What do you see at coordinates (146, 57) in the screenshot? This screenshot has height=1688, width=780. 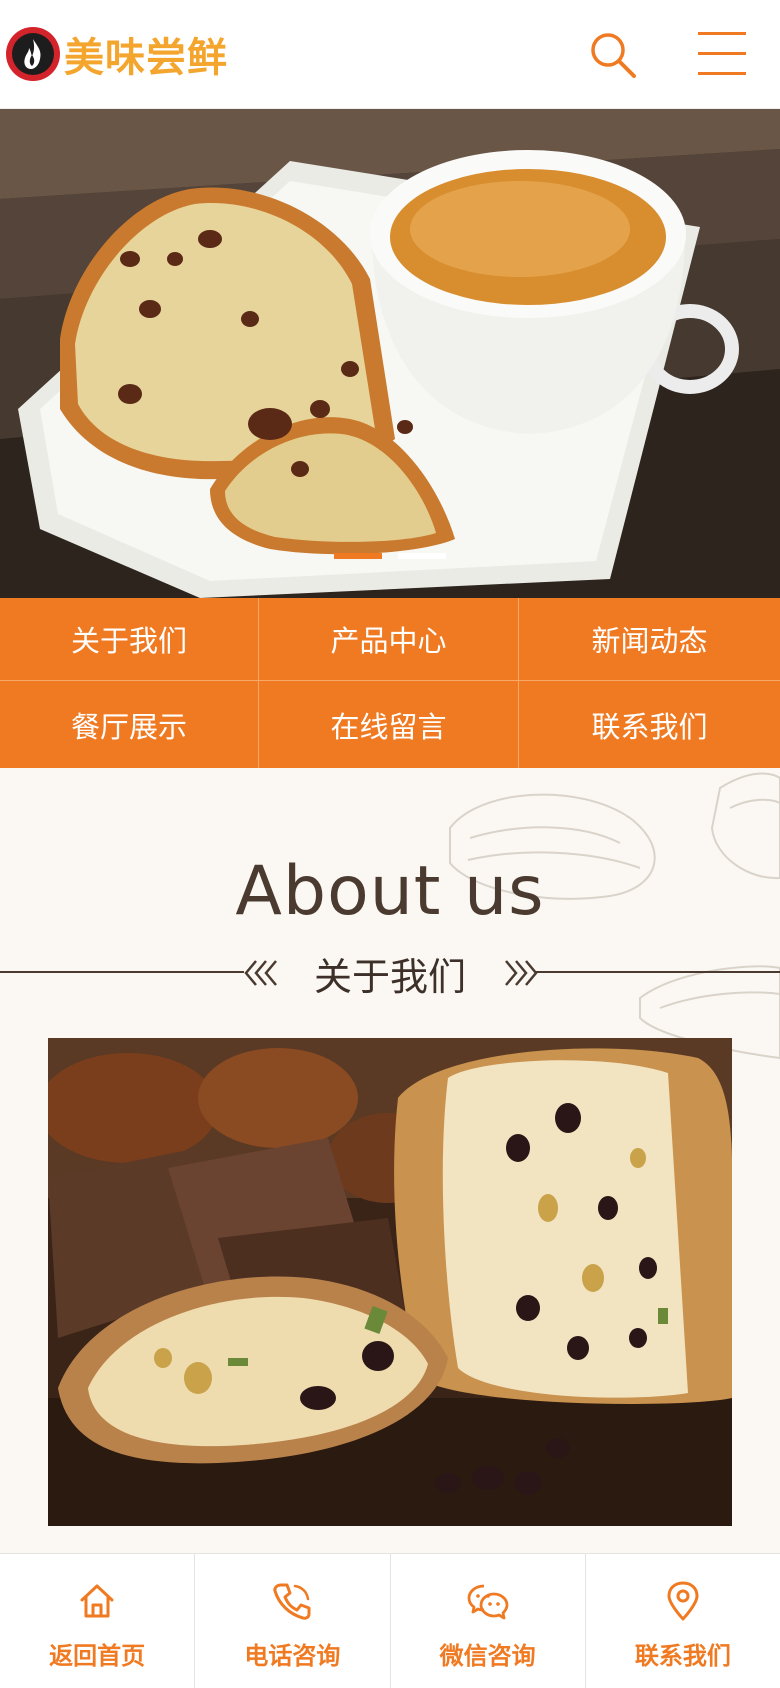 I see `brand-name: 美味尝鲜` at bounding box center [146, 57].